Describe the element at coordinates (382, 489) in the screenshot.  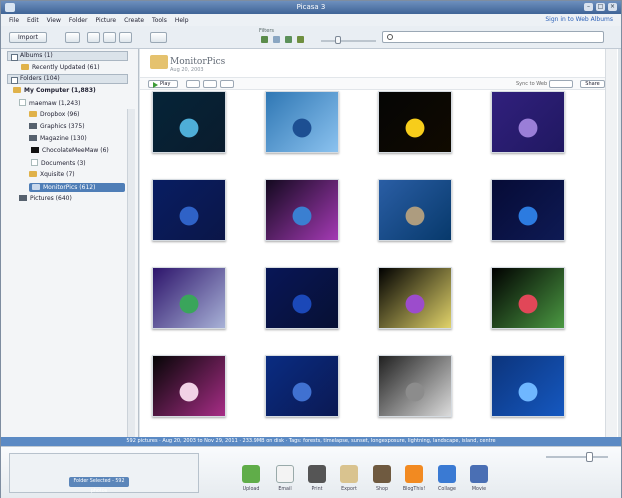
I see `shop-label: Shop` at that location.